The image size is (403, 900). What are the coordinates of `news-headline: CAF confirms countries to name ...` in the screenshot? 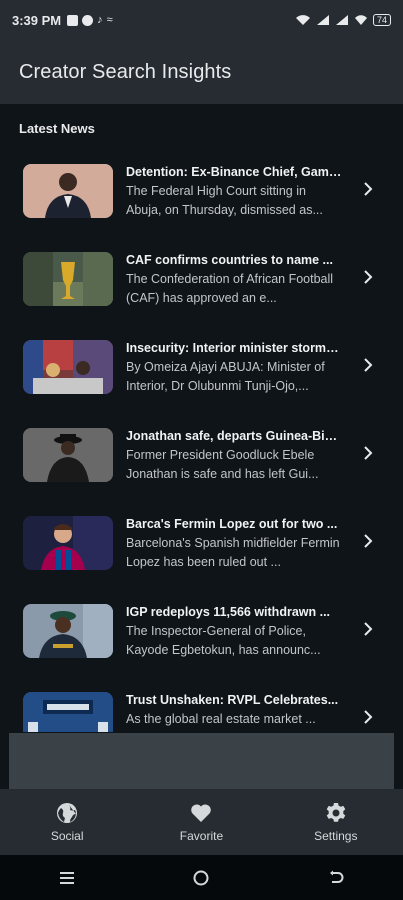 It's located at (229, 260).